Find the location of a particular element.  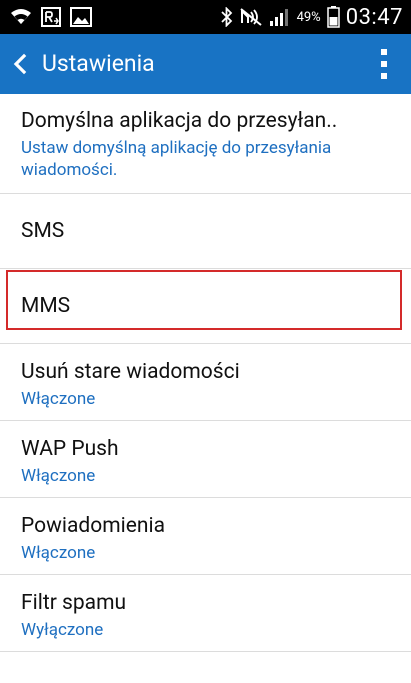

delete-old-messages-status: Włączone is located at coordinates (58, 399).